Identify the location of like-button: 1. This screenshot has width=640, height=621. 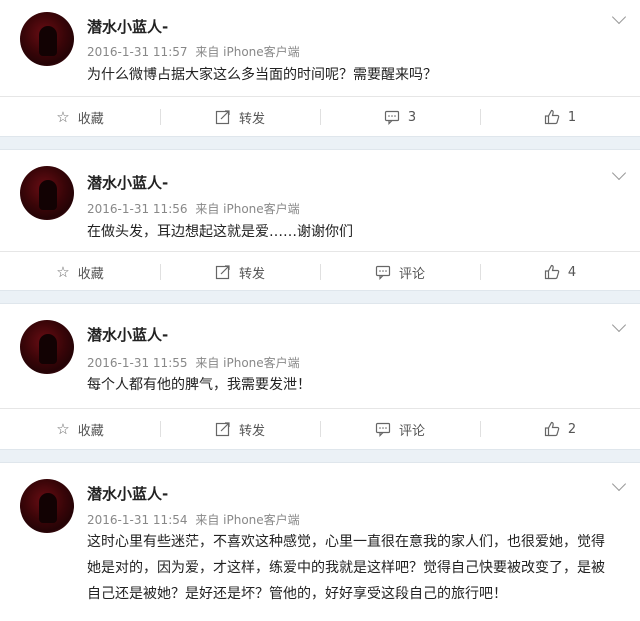
(560, 117).